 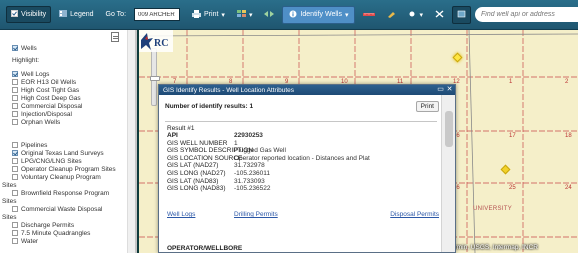 I want to click on map-attribution: armin, USGS, Intermap, INCR, so click(x=494, y=247).